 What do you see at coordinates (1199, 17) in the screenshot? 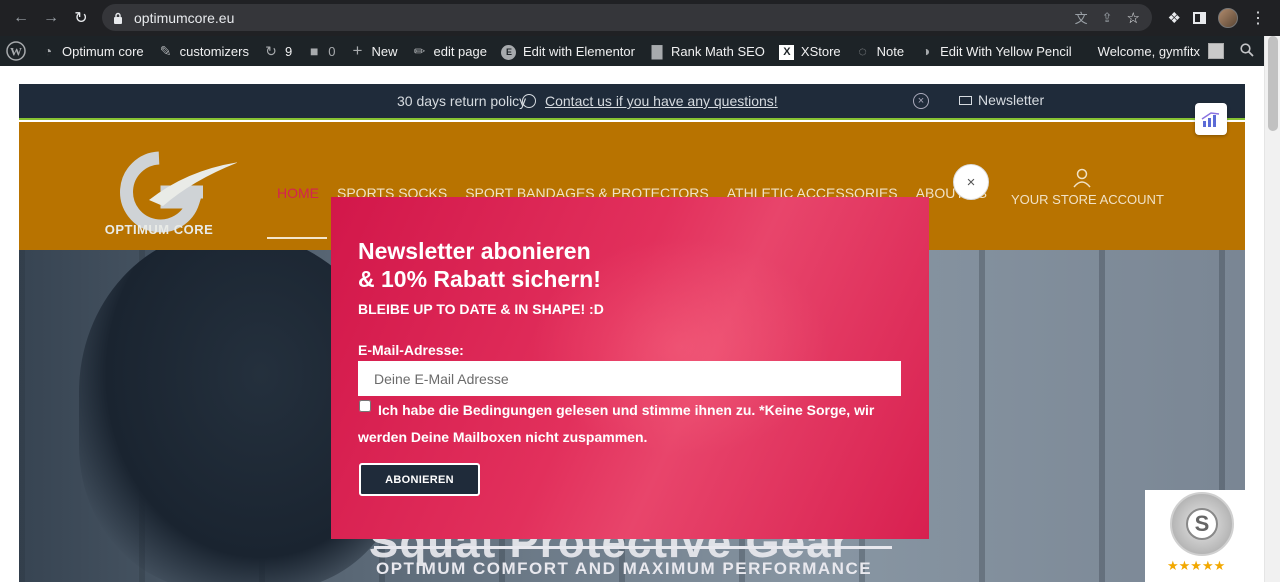
I see `side-panel-icon` at bounding box center [1199, 17].